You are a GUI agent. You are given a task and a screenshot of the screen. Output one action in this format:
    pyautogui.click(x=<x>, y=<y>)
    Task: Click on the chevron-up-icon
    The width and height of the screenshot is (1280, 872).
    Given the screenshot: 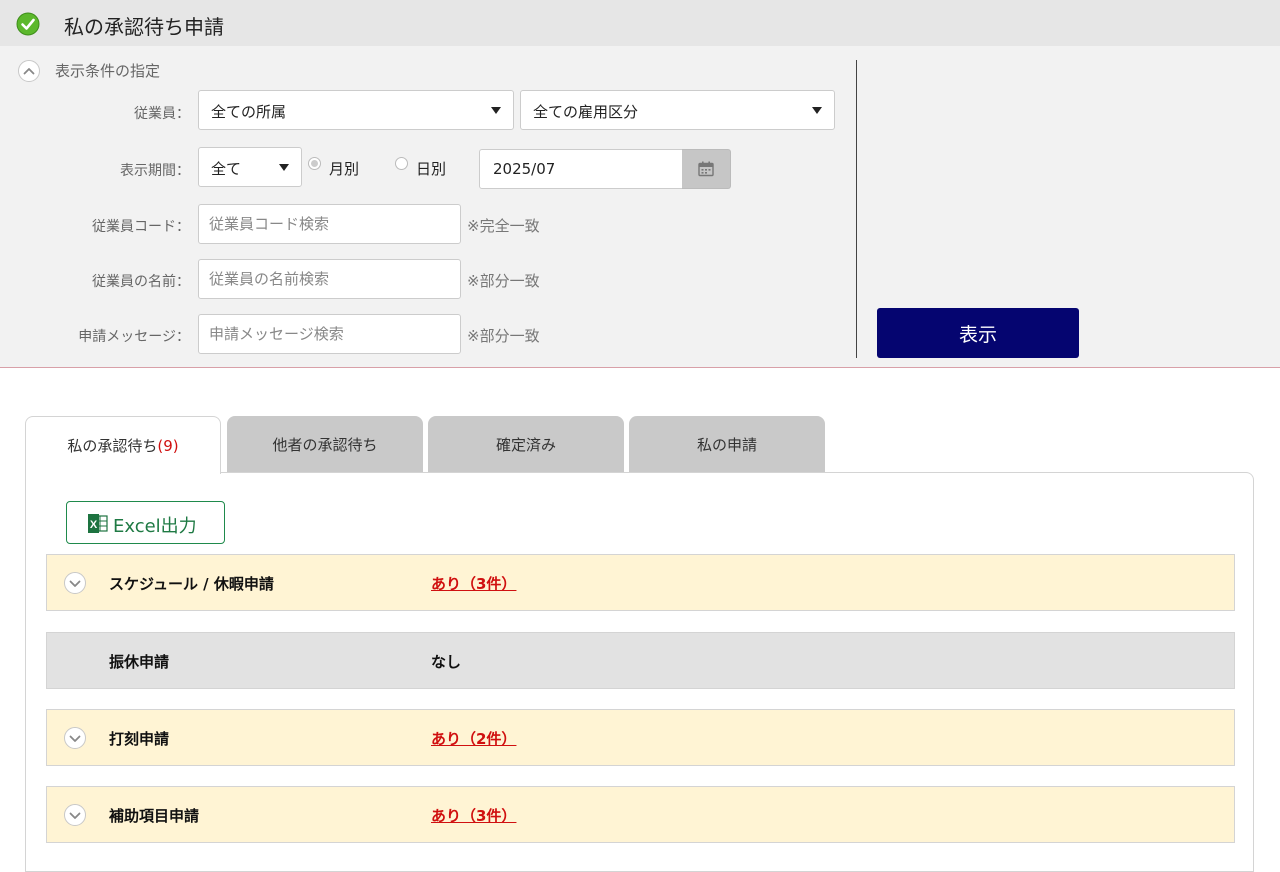 What is the action you would take?
    pyautogui.click(x=29, y=71)
    